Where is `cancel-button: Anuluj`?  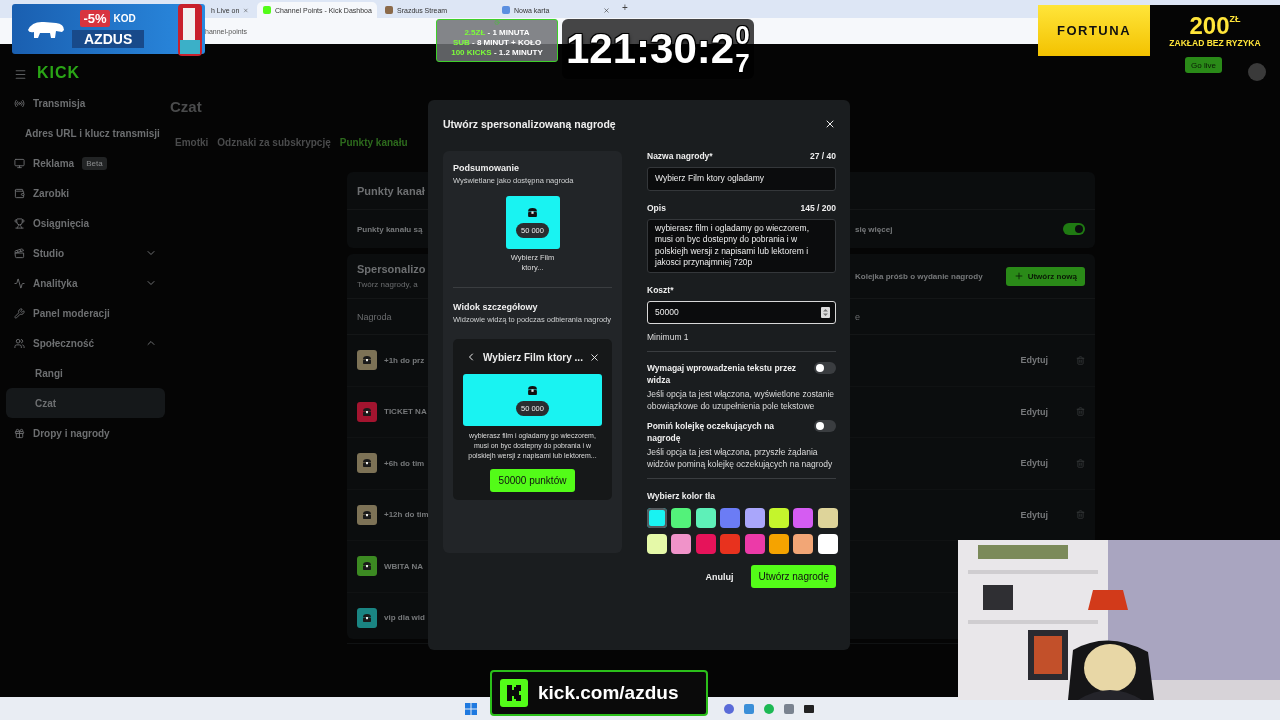 cancel-button: Anuluj is located at coordinates (719, 576).